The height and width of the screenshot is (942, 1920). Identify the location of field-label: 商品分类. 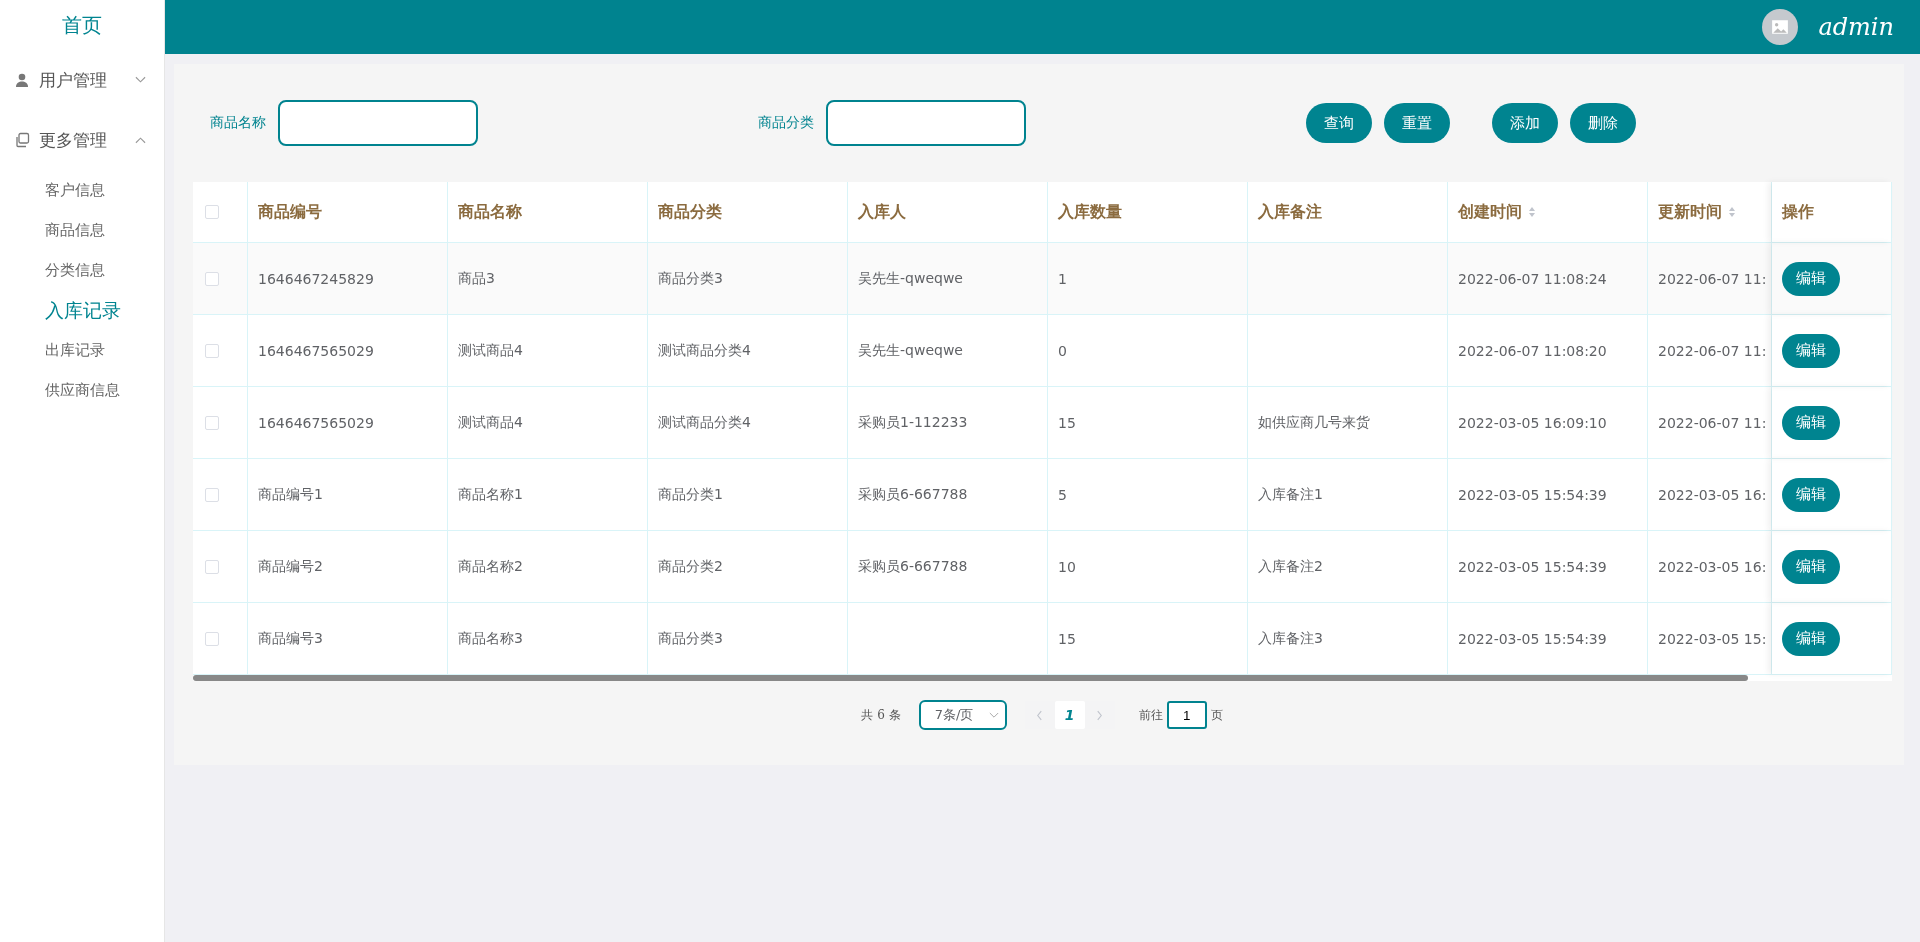
(786, 123).